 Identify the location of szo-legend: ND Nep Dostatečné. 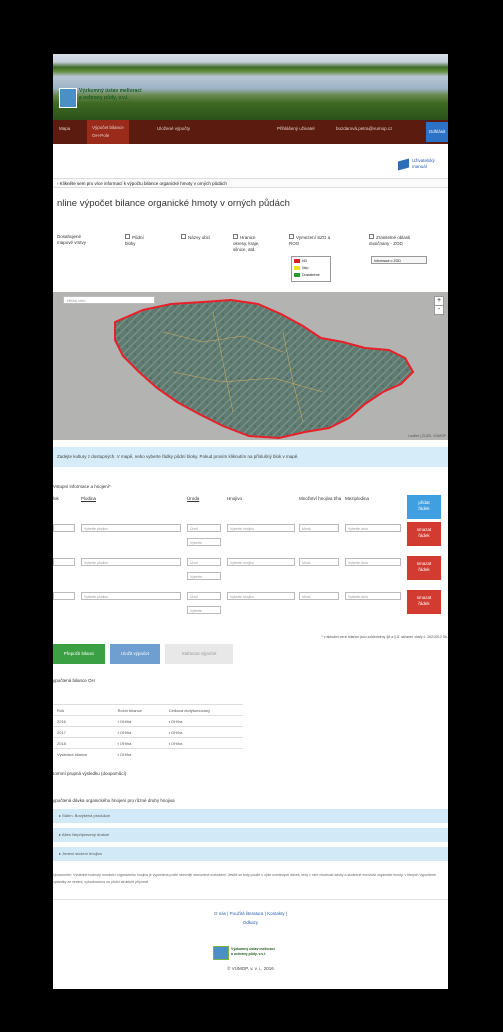
(311, 269).